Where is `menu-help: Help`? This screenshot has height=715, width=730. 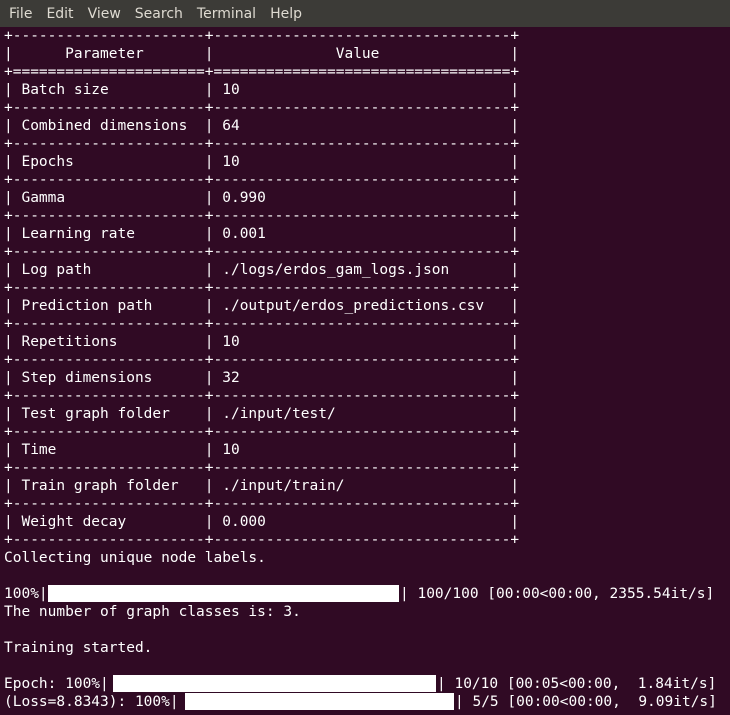
menu-help: Help is located at coordinates (286, 13).